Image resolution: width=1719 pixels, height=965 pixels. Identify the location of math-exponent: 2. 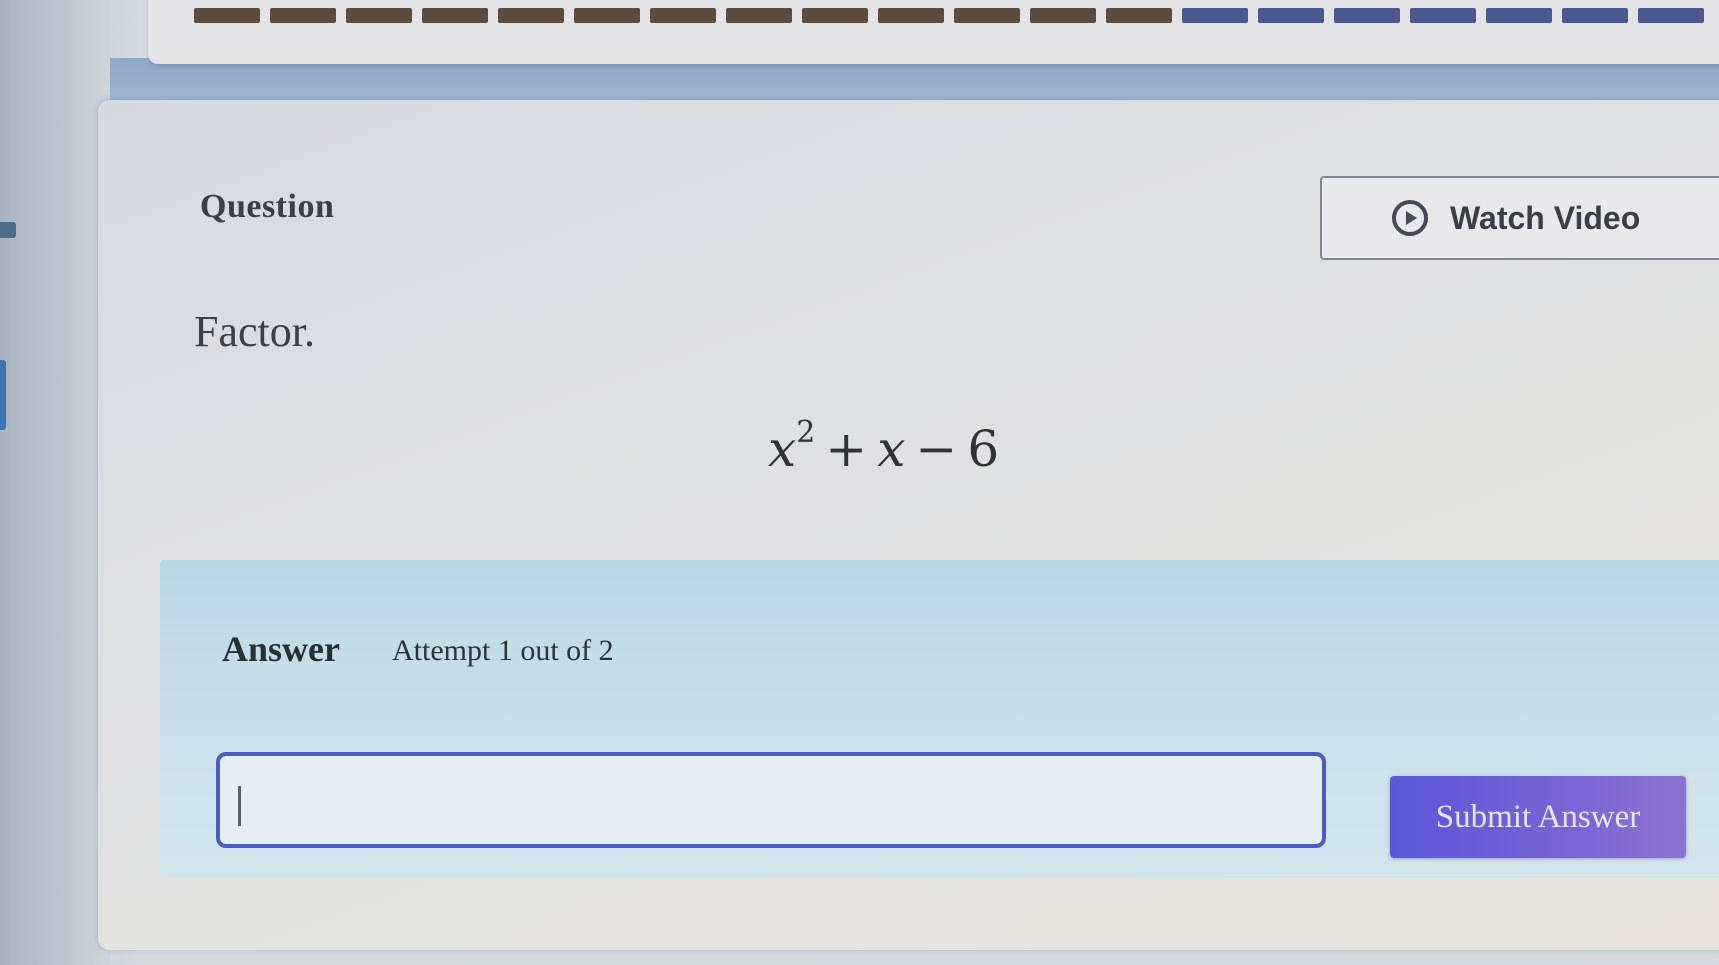
(806, 433).